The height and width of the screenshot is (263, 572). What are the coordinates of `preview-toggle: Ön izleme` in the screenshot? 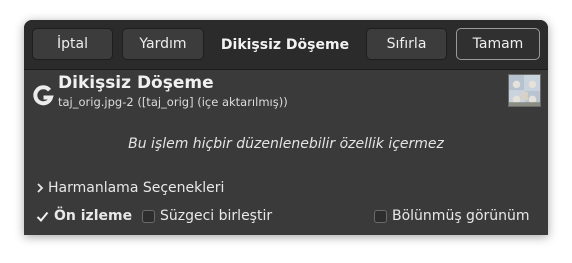 It's located at (84, 216).